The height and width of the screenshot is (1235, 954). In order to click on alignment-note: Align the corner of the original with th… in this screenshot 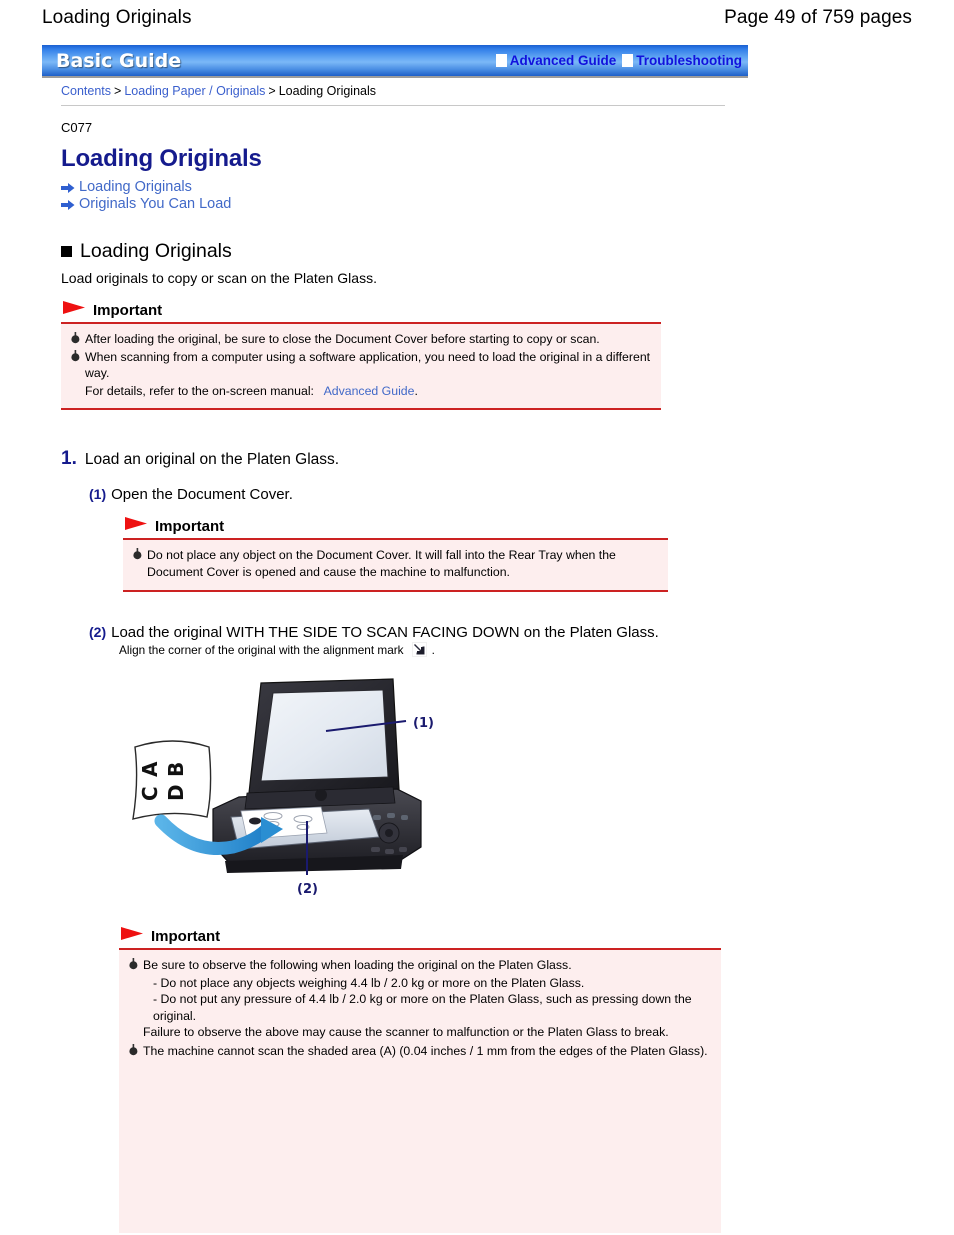, I will do `click(505, 650)`.